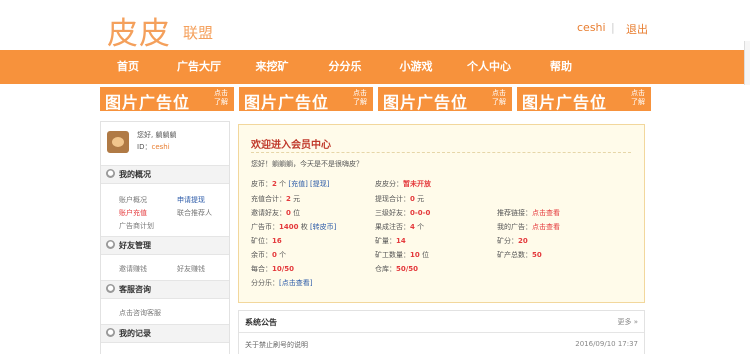  I want to click on recharge-link: [充值], so click(297, 184).